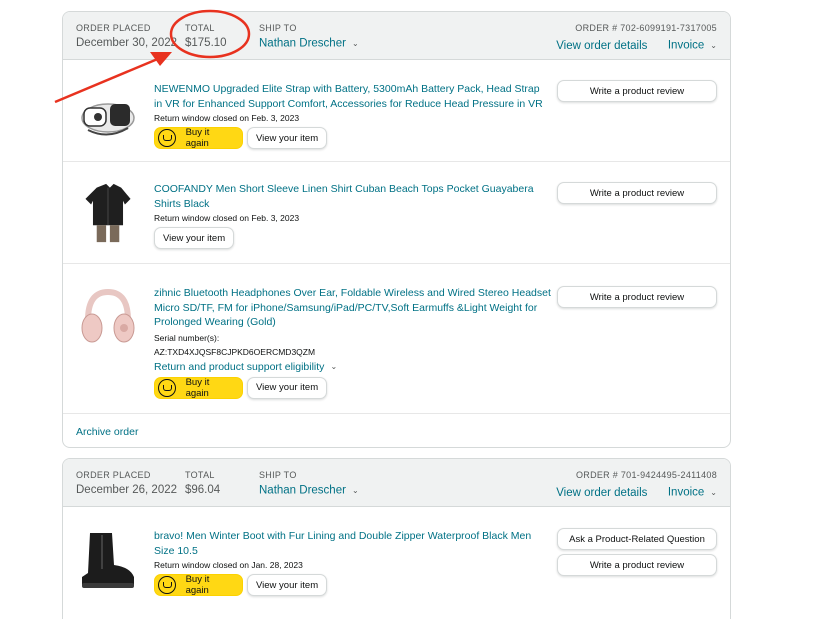 This screenshot has width=825, height=619. What do you see at coordinates (637, 539) in the screenshot?
I see `ask-question-button: Ask a Product-Related Question` at bounding box center [637, 539].